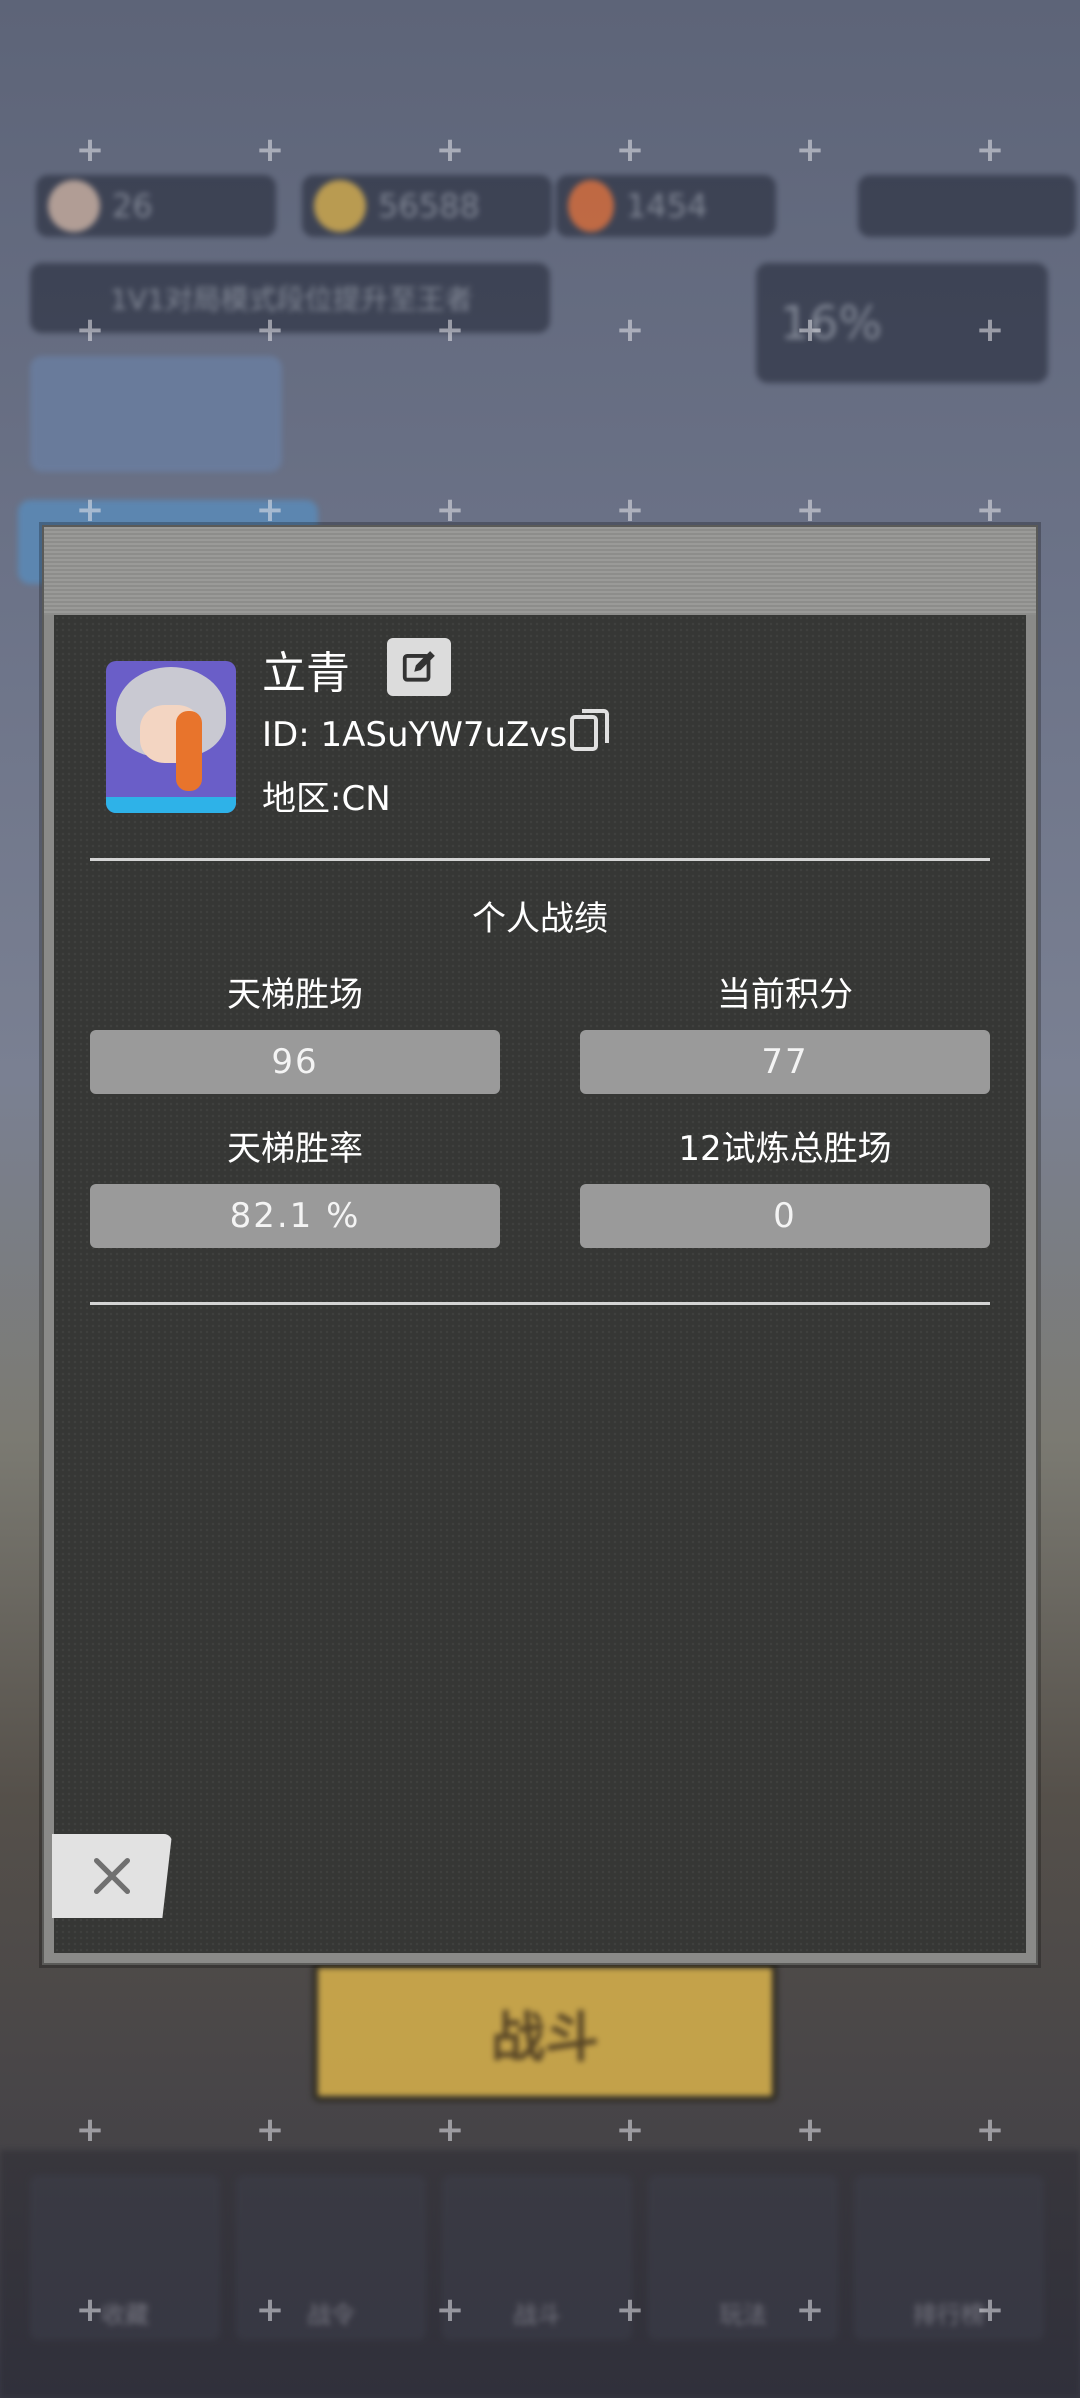  I want to click on mail-menu-pill, so click(967, 206).